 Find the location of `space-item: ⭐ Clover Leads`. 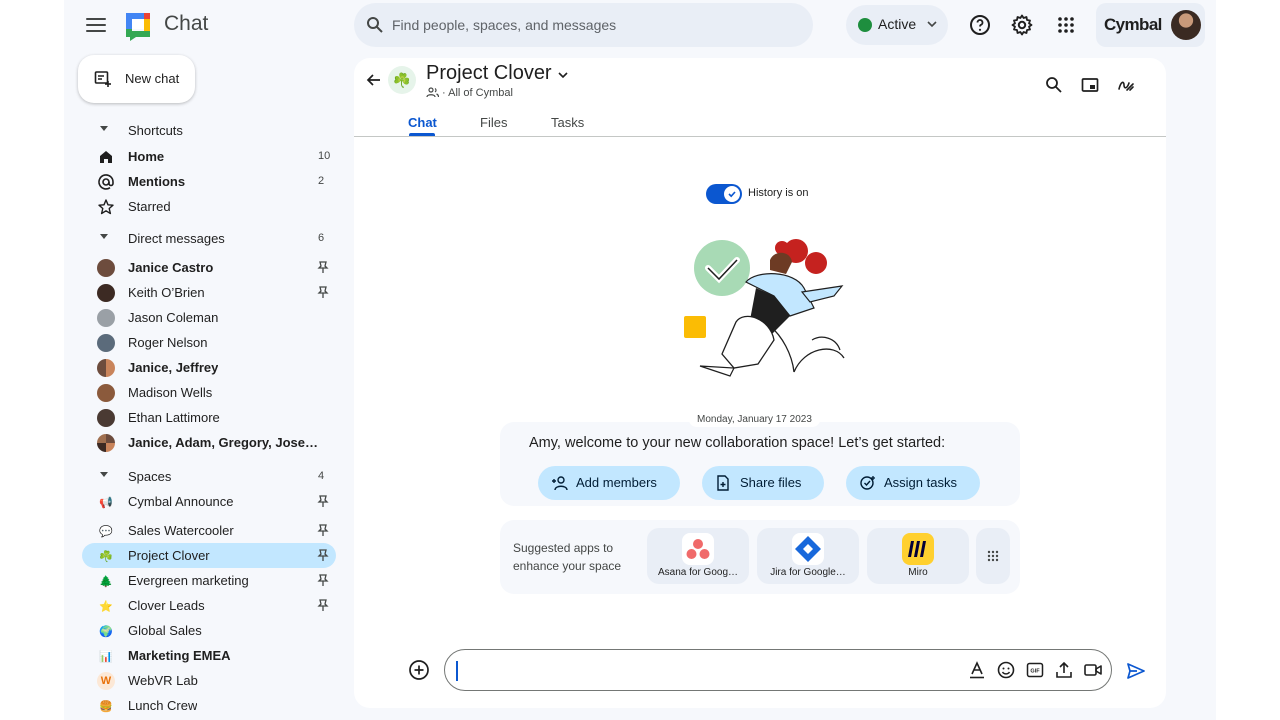

space-item: ⭐ Clover Leads is located at coordinates (209, 605).